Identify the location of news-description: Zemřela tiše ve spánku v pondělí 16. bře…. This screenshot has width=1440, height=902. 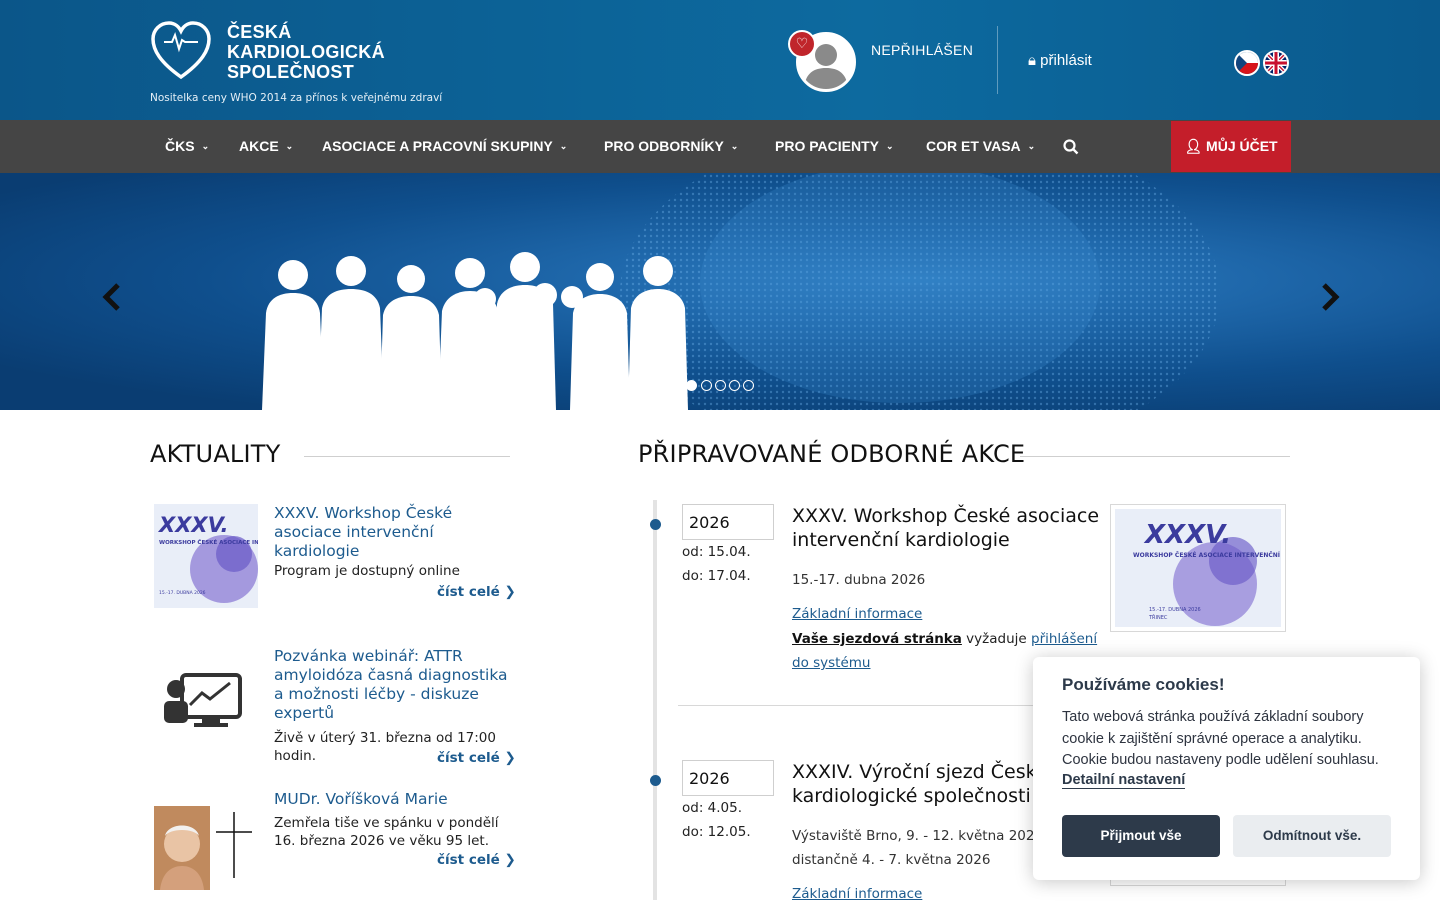
(386, 832).